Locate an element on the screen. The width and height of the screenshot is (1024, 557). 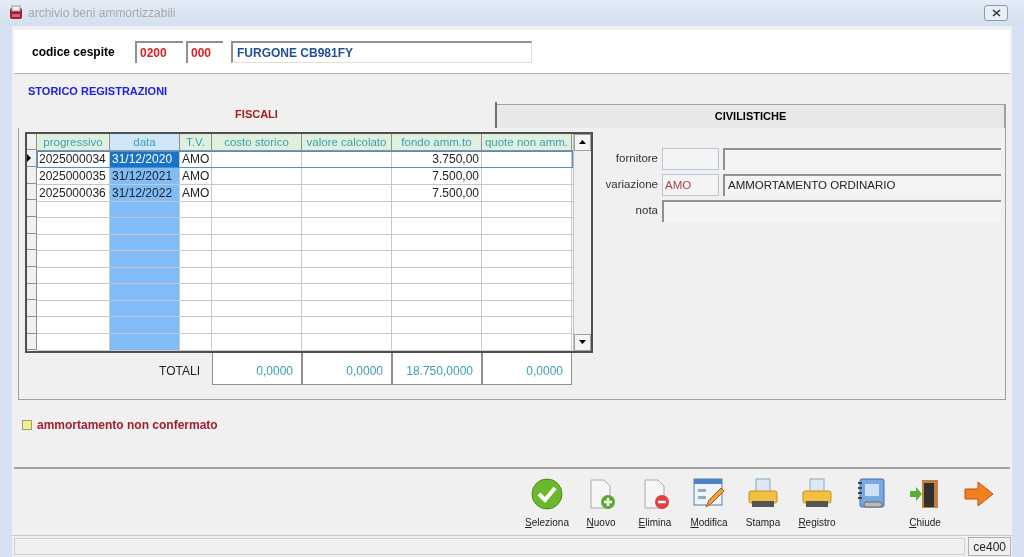
code-field: 0200 is located at coordinates (159, 51).